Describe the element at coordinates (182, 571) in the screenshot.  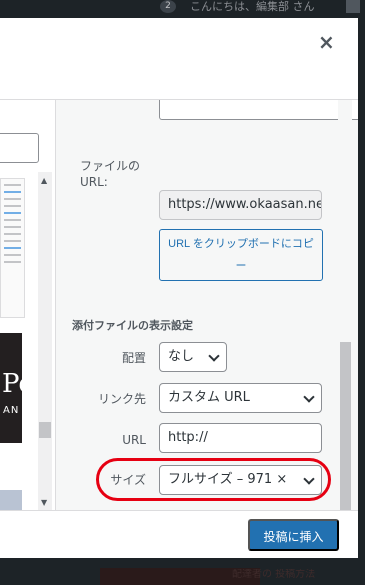
I see `background-page: 配達者の 投稿方法` at that location.